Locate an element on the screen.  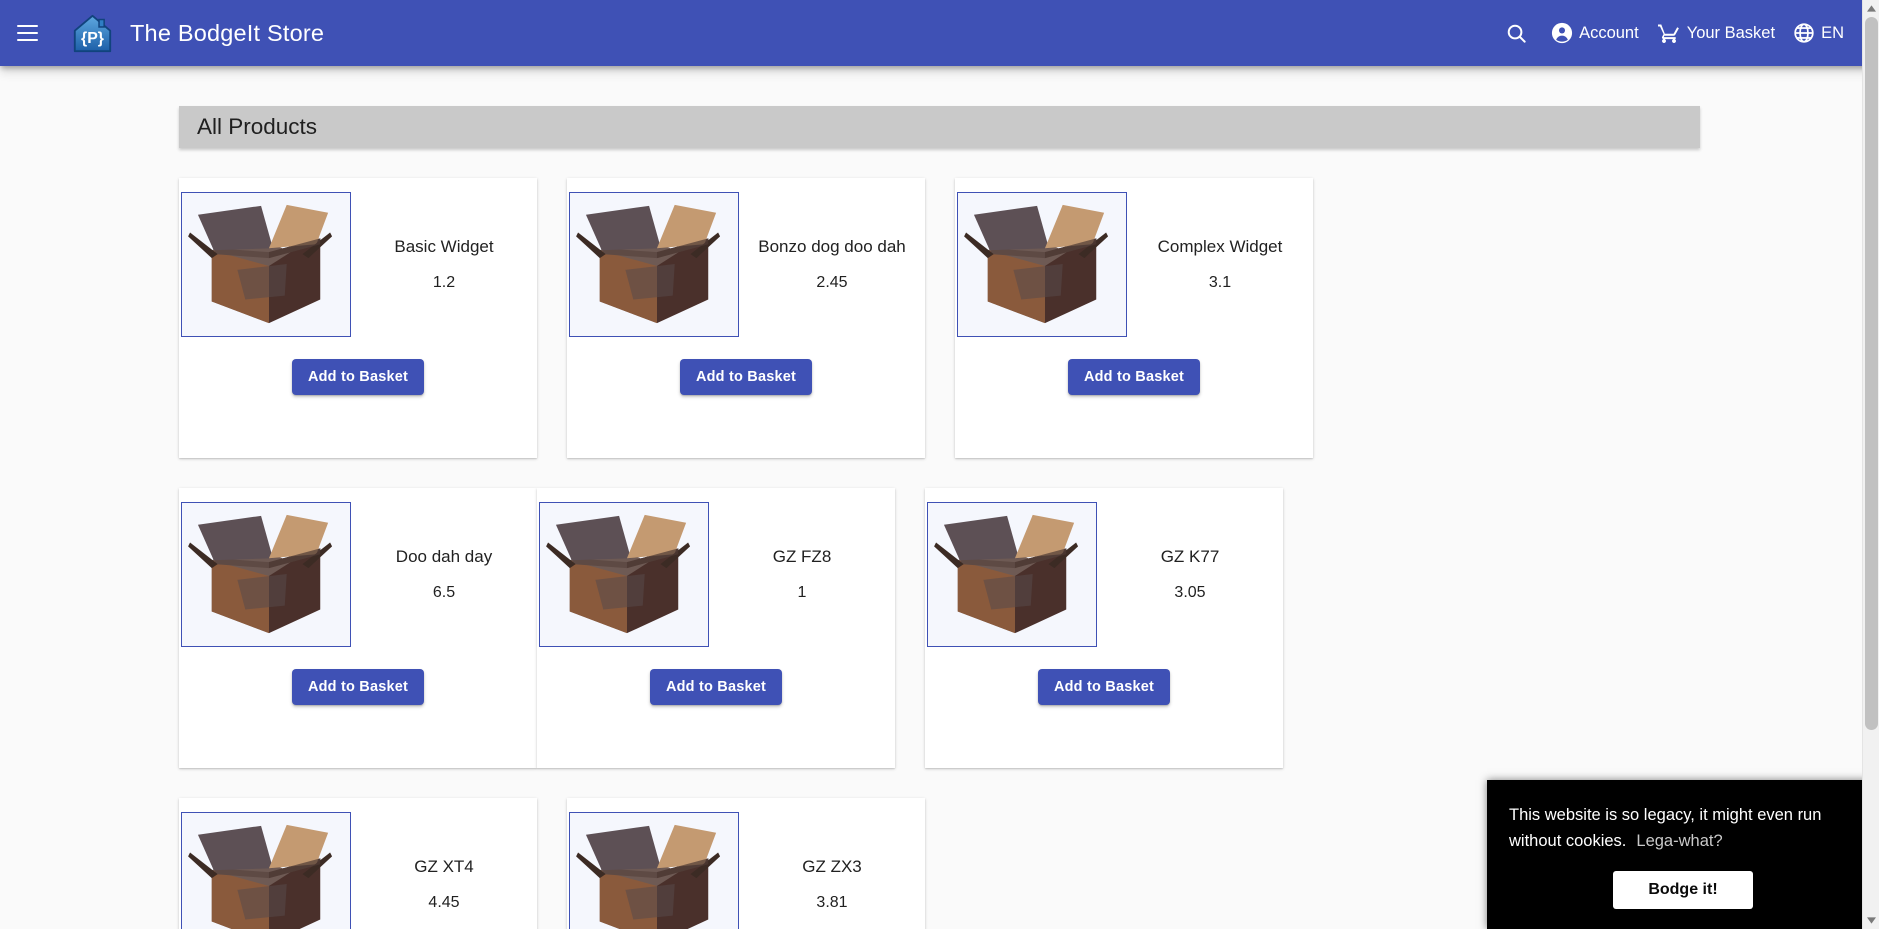
product-card-top: Doo dah day 6.5 is located at coordinates (358, 574).